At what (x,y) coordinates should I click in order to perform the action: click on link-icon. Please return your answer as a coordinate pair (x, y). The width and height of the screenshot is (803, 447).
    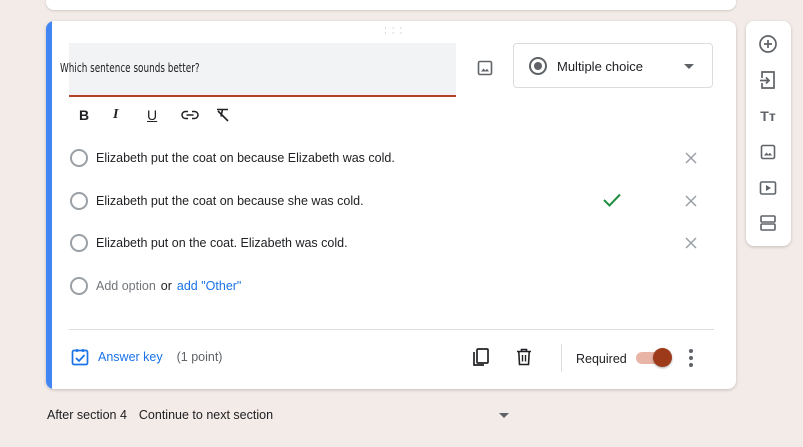
    Looking at the image, I should click on (190, 115).